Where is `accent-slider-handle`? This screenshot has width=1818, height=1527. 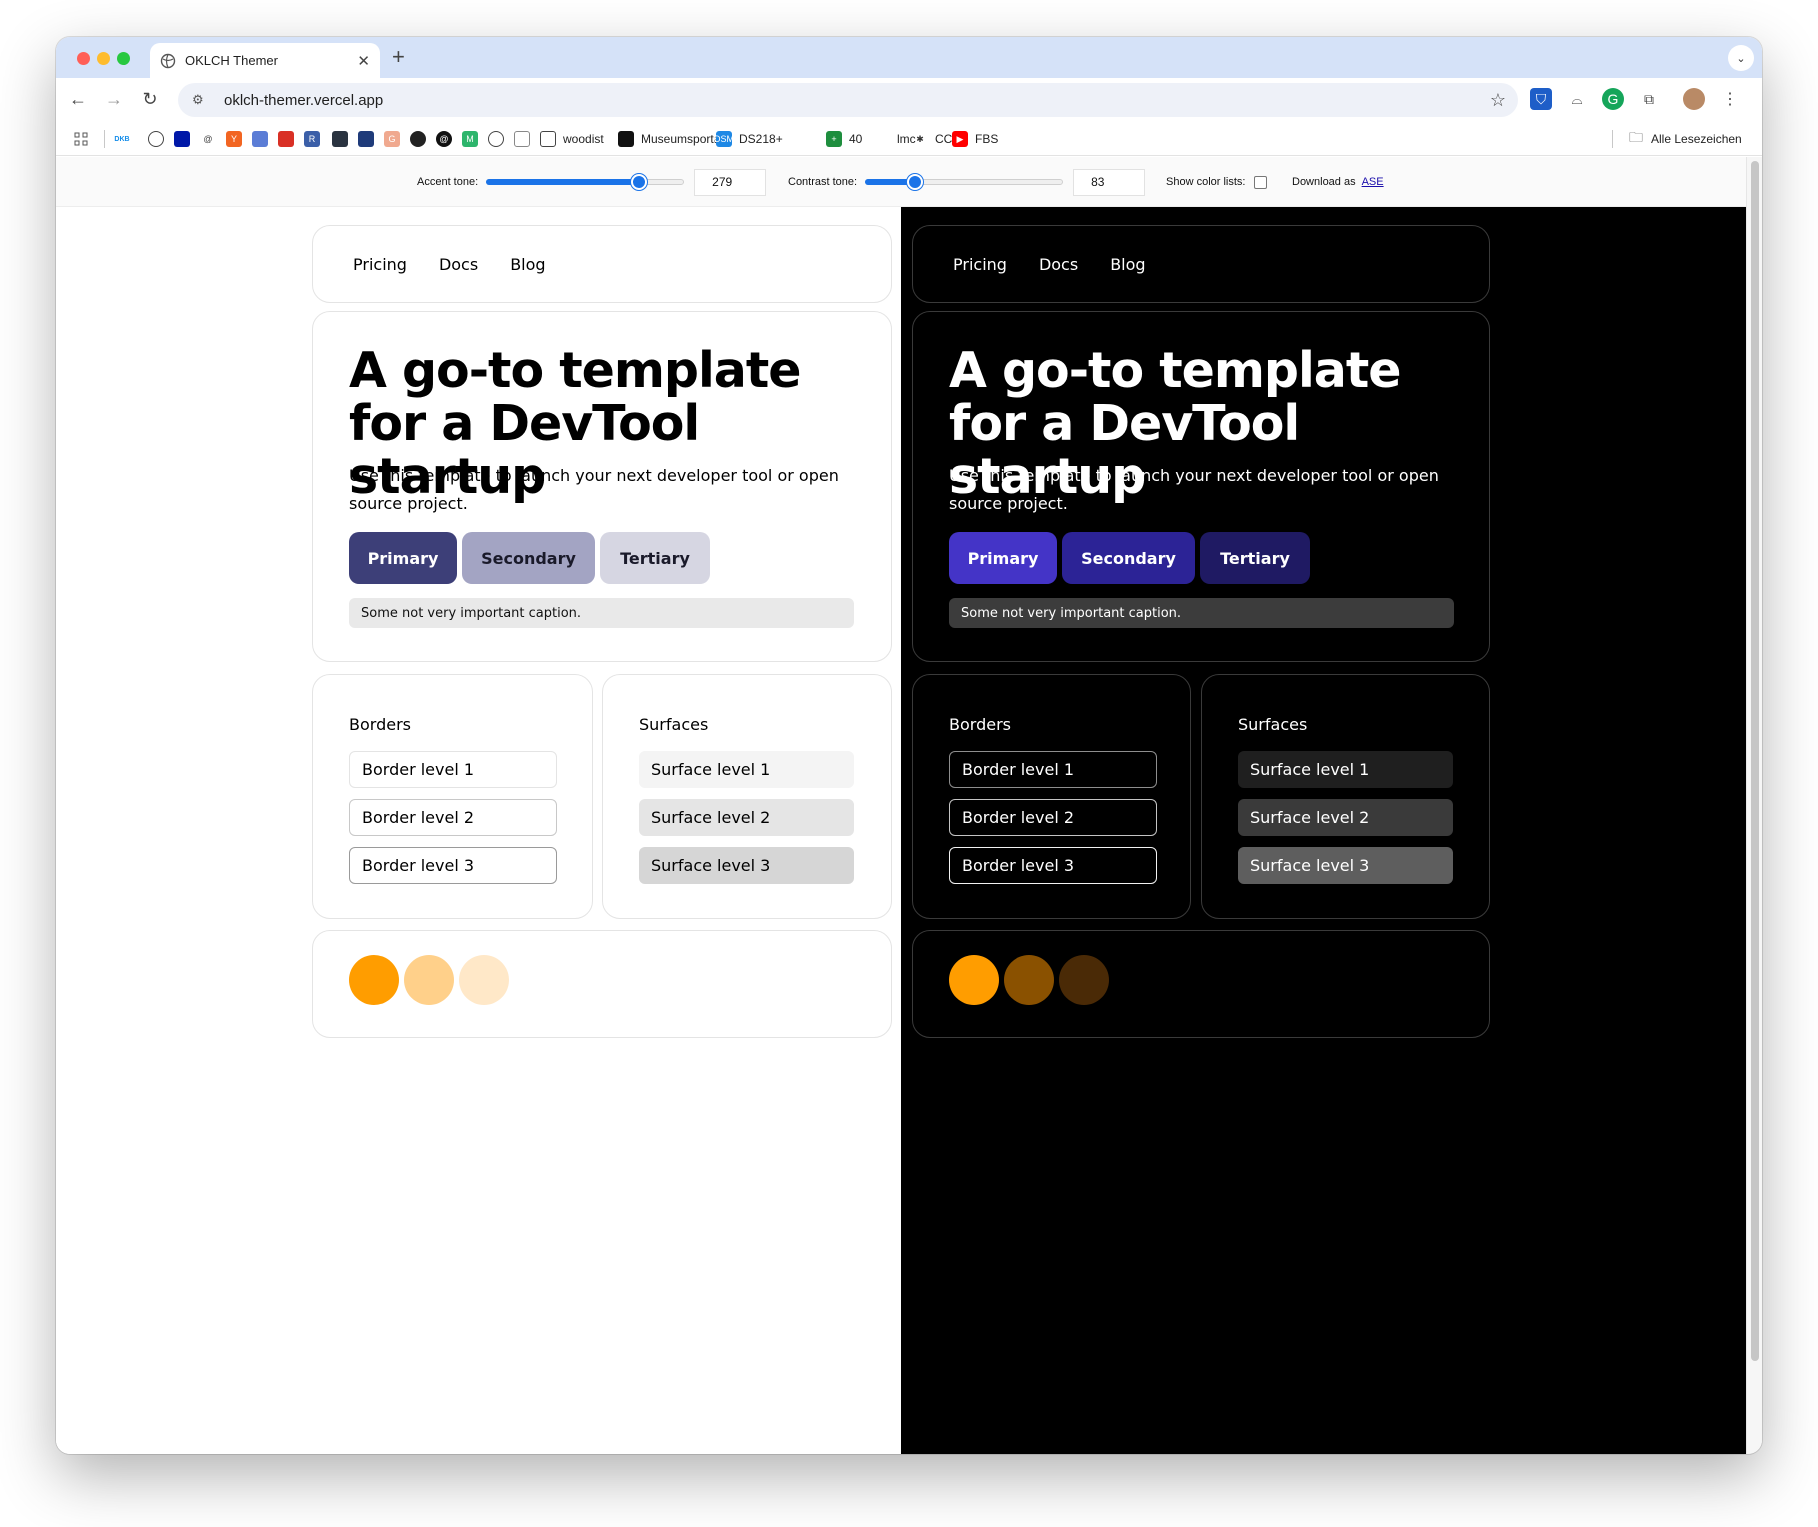 accent-slider-handle is located at coordinates (638, 182).